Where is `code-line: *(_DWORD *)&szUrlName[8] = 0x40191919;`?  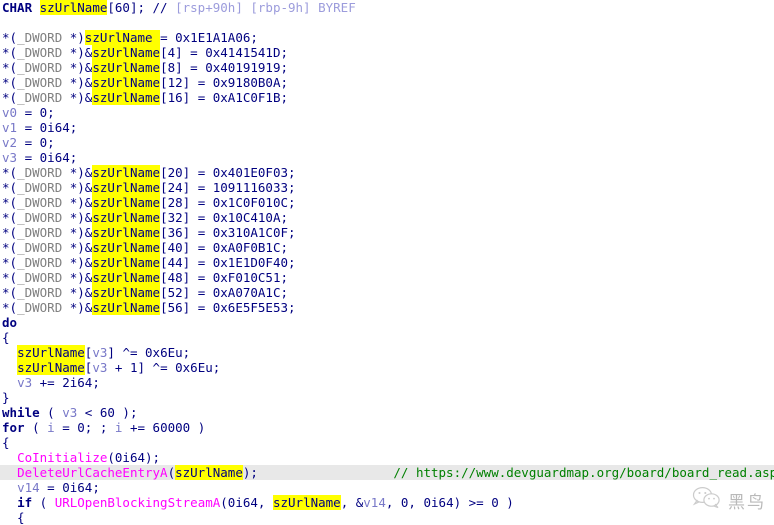
code-line: *(_DWORD *)&szUrlName[8] = 0x40191919; is located at coordinates (387, 67).